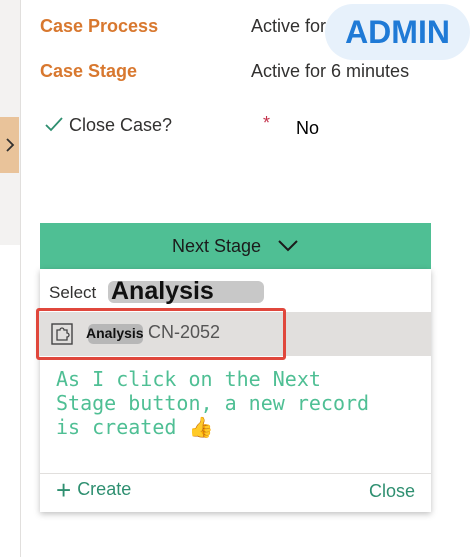 The image size is (474, 557). Describe the element at coordinates (73, 292) in the screenshot. I see `select-label: Select` at that location.